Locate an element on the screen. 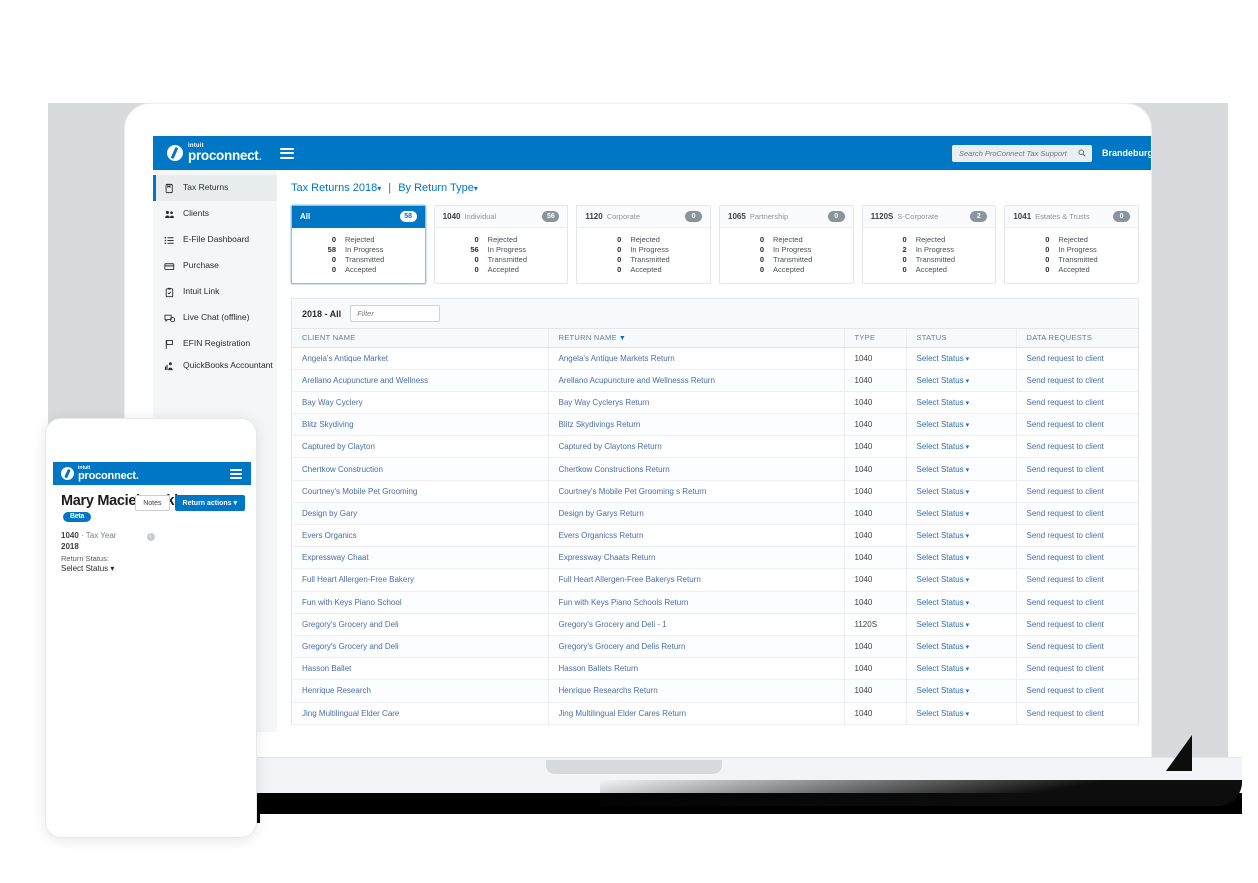 The image size is (1258, 883). breadcrumb-primary: Tax Returns 2018 is located at coordinates (334, 188).